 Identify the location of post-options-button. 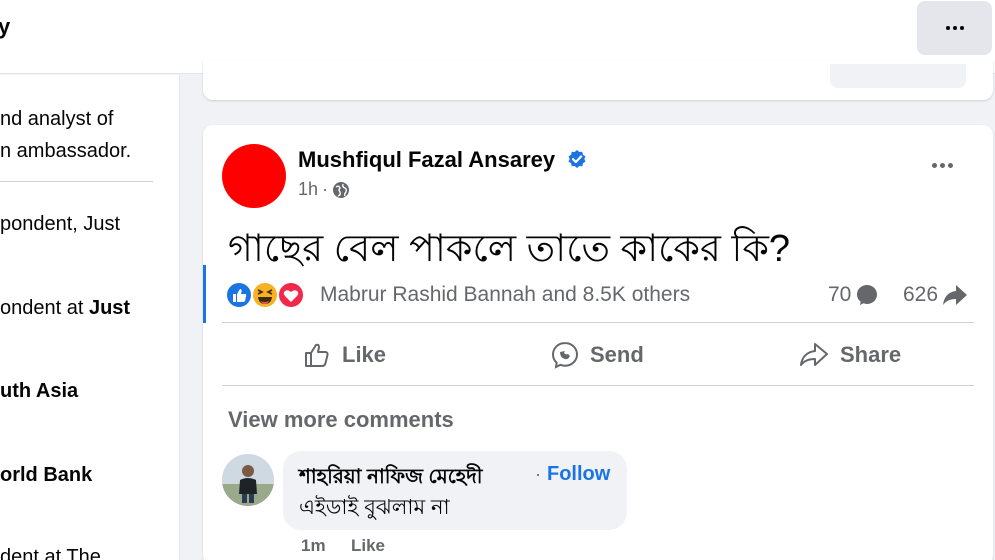
(942, 165).